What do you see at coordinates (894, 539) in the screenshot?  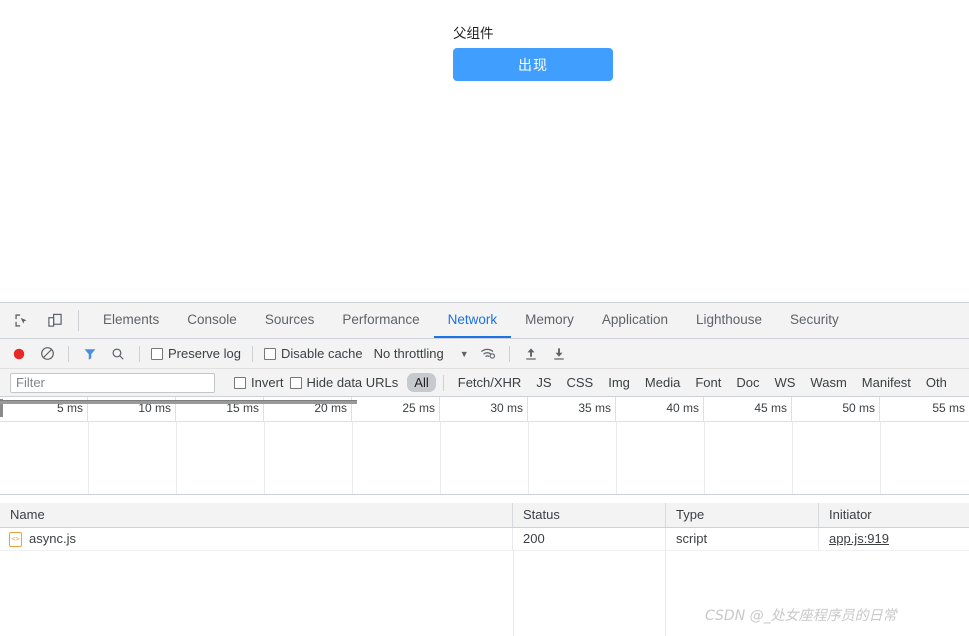 I see `request-initiator-cell: app.js:919` at bounding box center [894, 539].